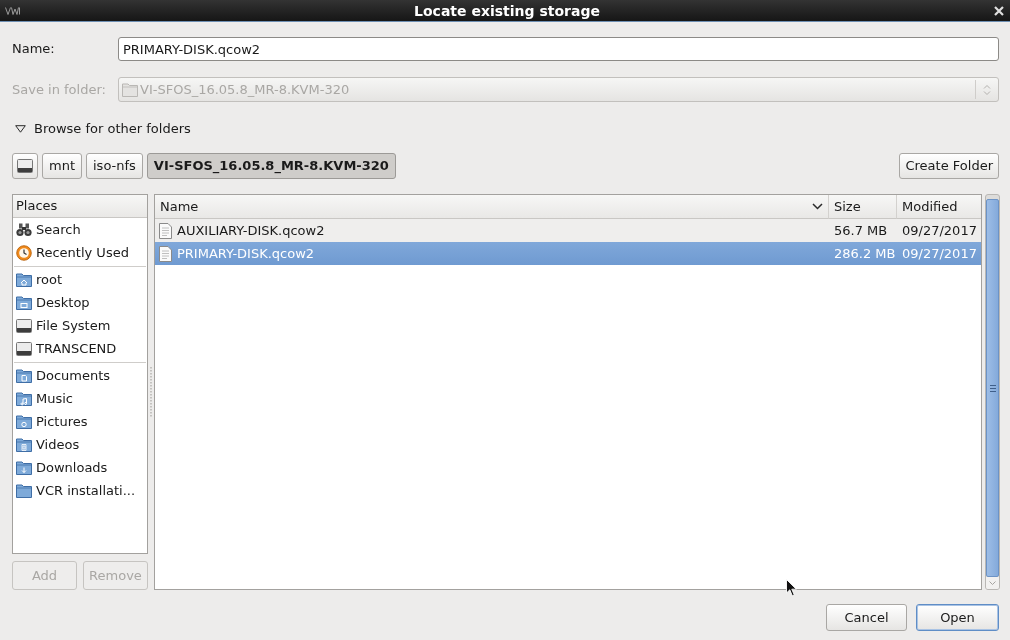  I want to click on binoculars-icon, so click(24, 229).